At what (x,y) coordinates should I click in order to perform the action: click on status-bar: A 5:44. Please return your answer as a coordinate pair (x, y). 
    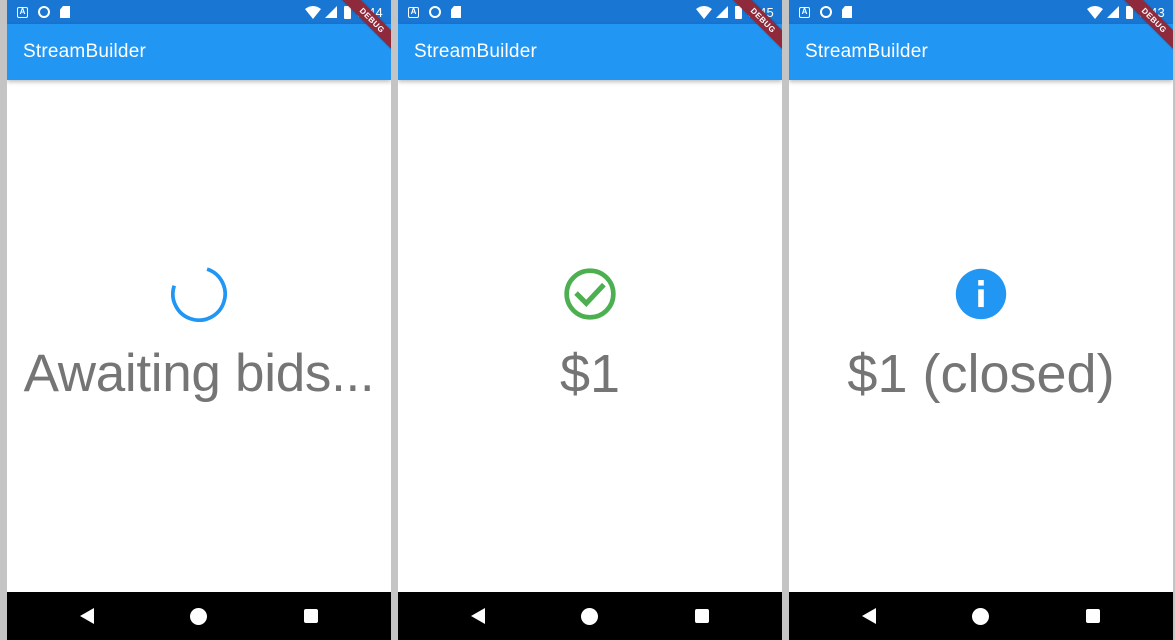
    Looking at the image, I should click on (199, 12).